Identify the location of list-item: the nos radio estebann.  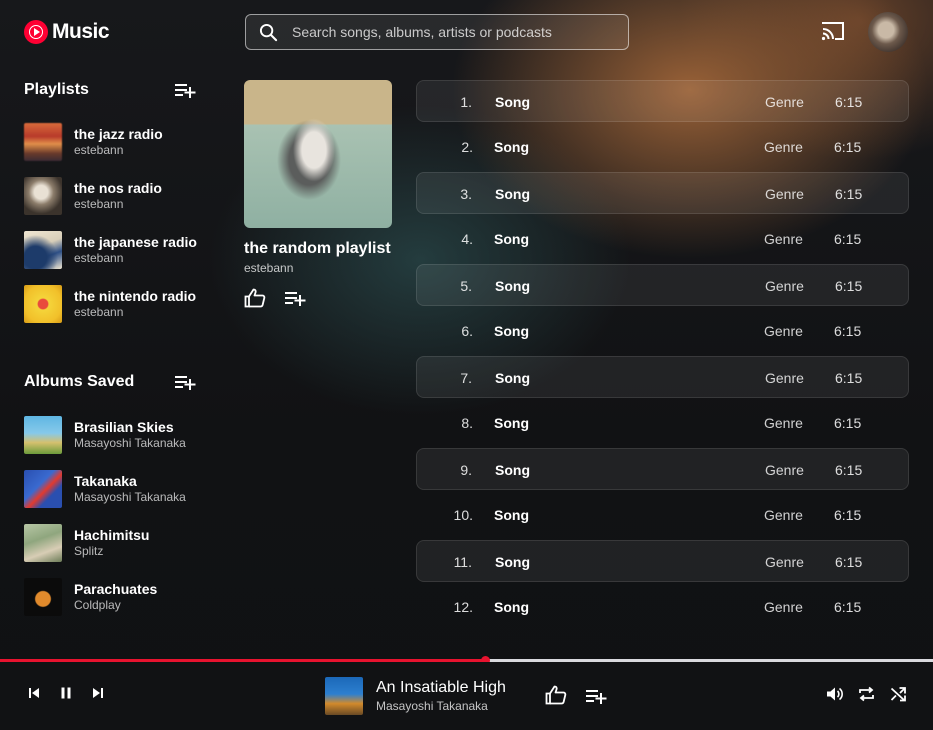
(119, 196).